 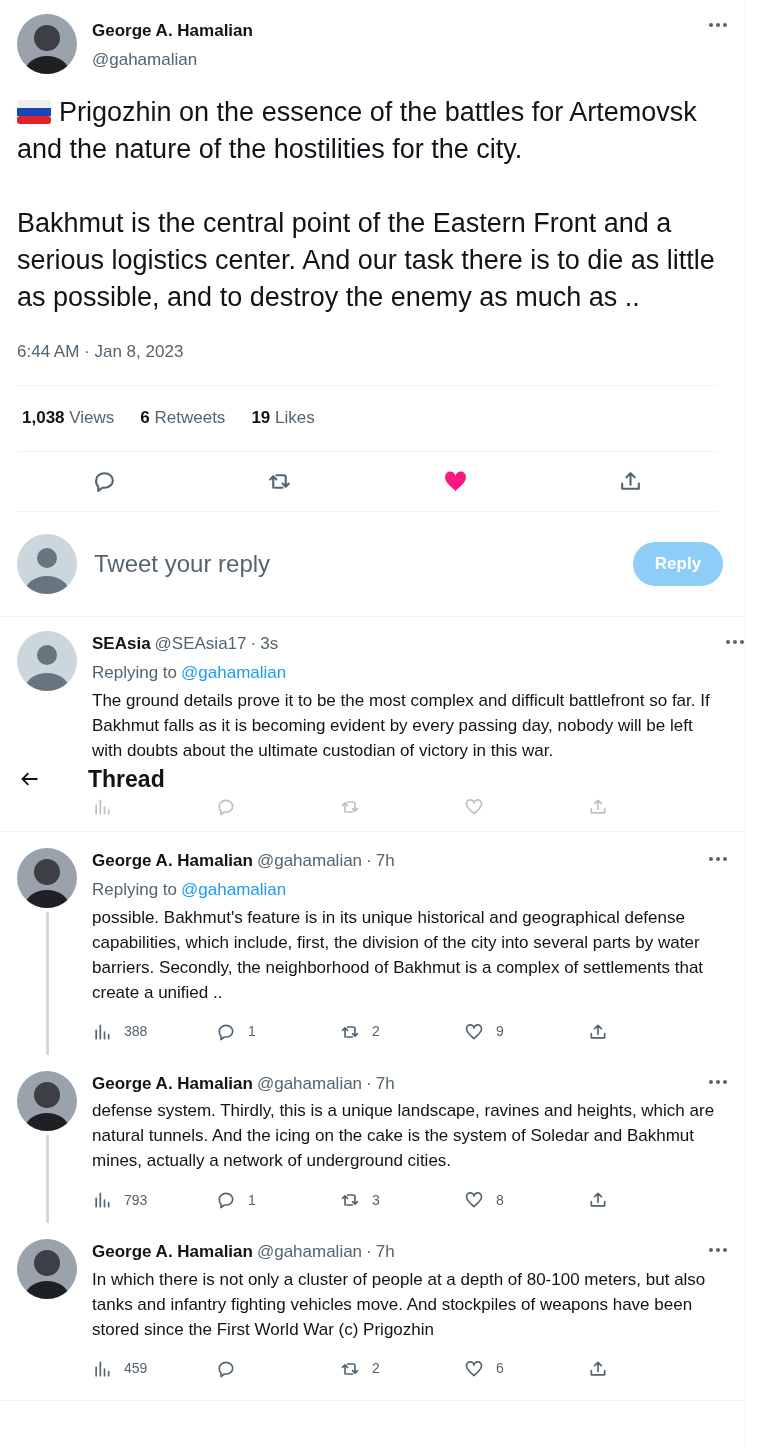 I want to click on tweet-text: In which there is not only a cluster of people at a depth of 80-100 meters, but also tanks and infantry fighting vehicles move. And stockpiles of weapons have been stored since the First World War (c) Prigozhin, so click(x=399, y=1304).